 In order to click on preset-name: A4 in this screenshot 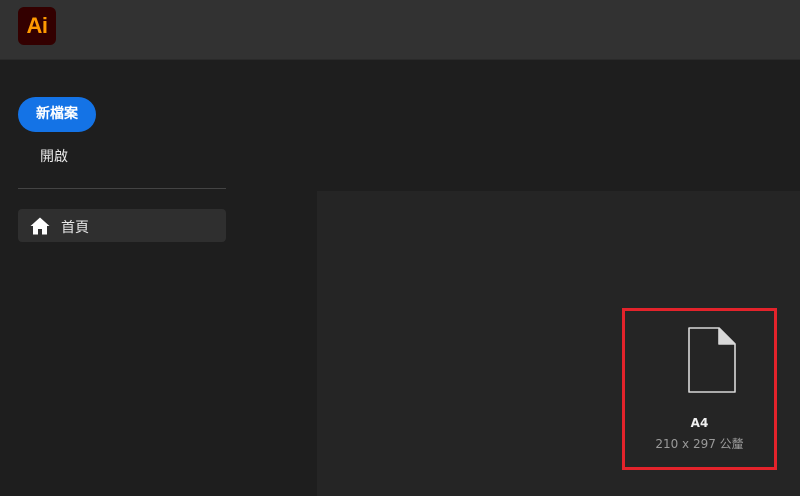, I will do `click(699, 423)`.